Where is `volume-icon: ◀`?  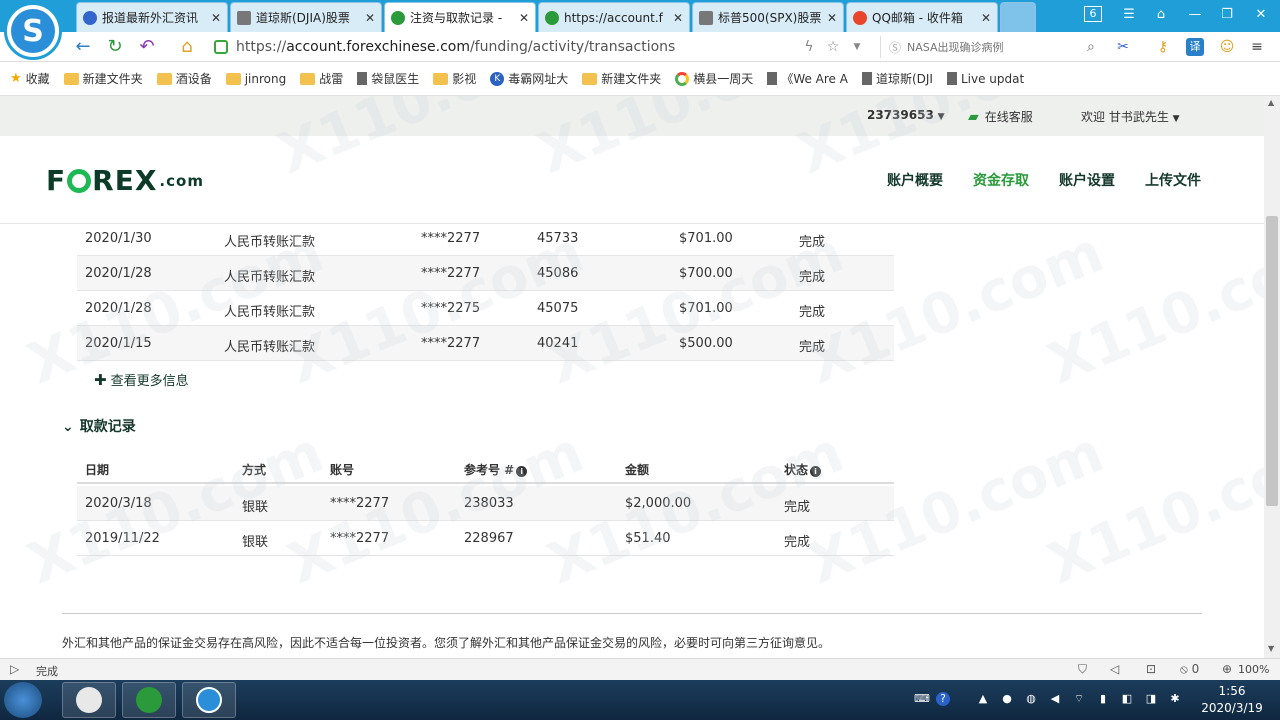
volume-icon: ◀ is located at coordinates (1055, 699).